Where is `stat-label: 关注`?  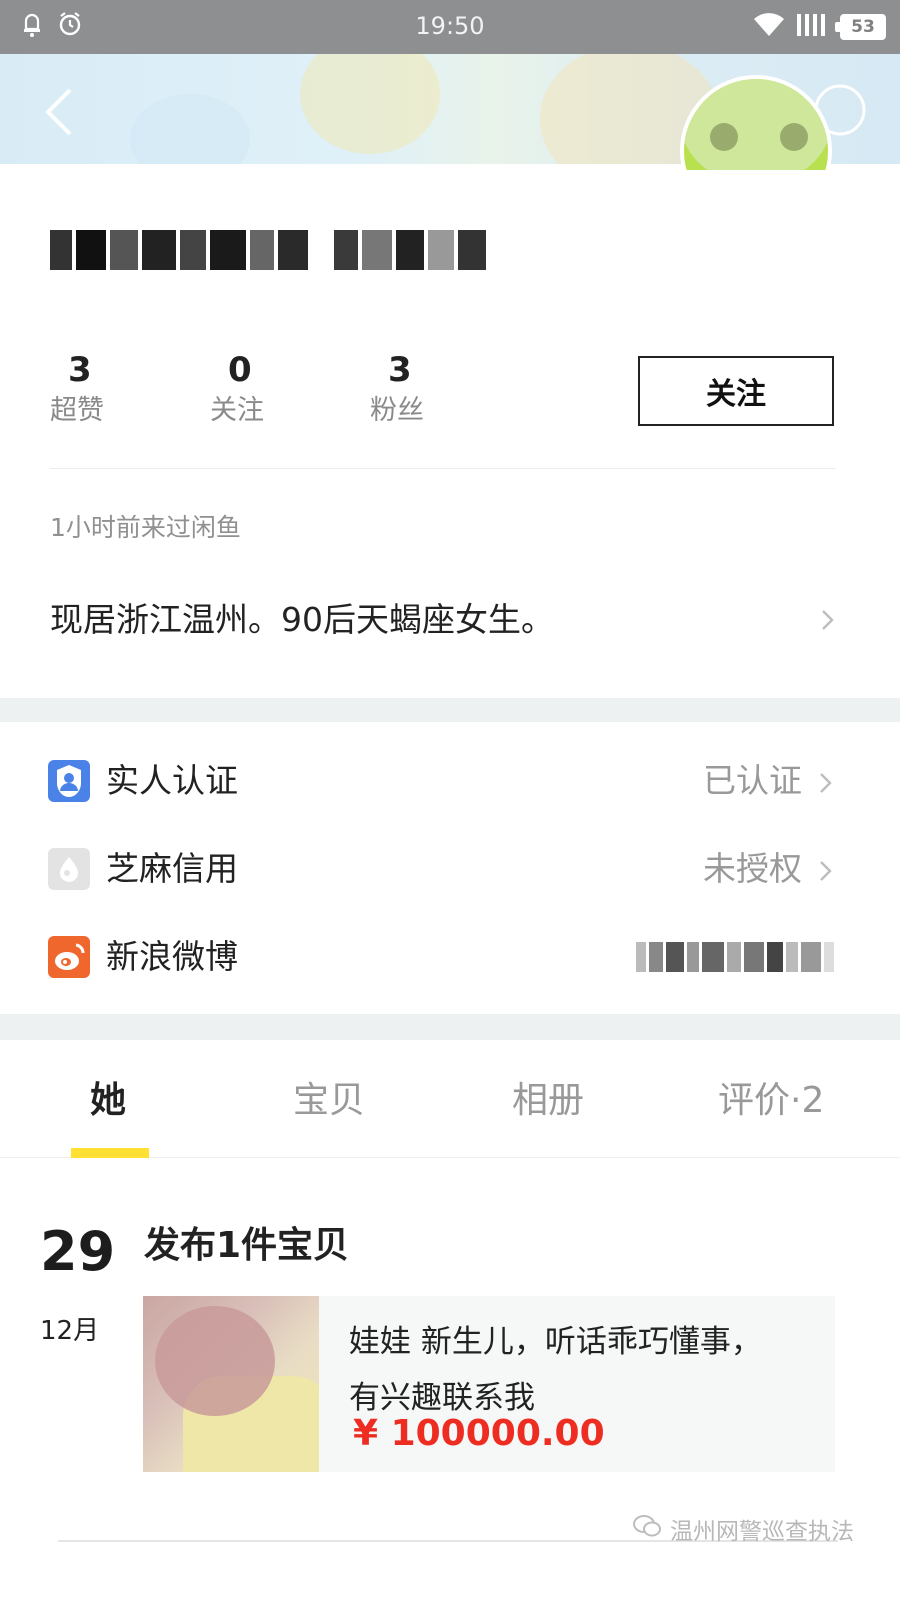
stat-label: 关注 is located at coordinates (237, 410).